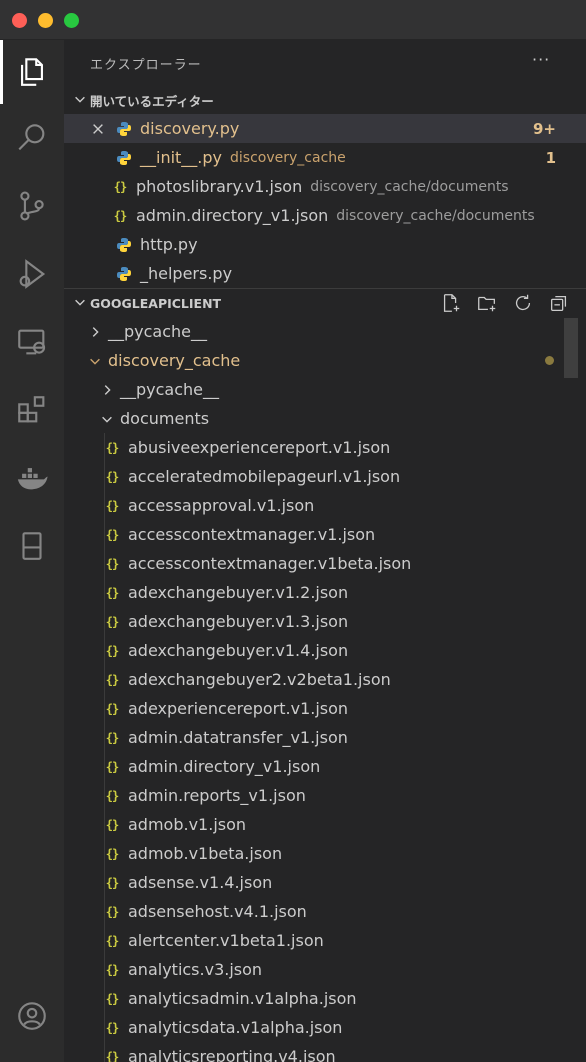  Describe the element at coordinates (219, 186) in the screenshot. I see `editor-filename: photoslibrary.v1.json` at that location.